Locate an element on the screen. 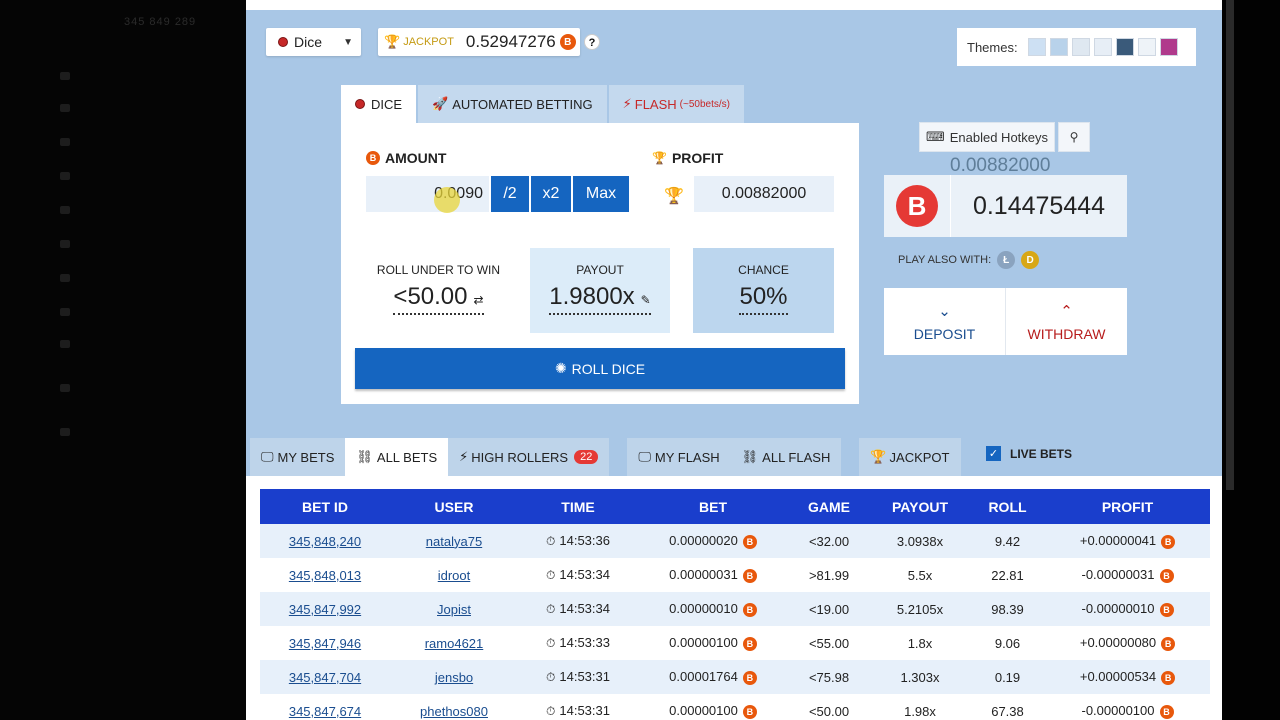 The width and height of the screenshot is (1280, 720). roll-under-box: ROLL UNDER TO WIN <50.00 ⇄ is located at coordinates (438, 290).